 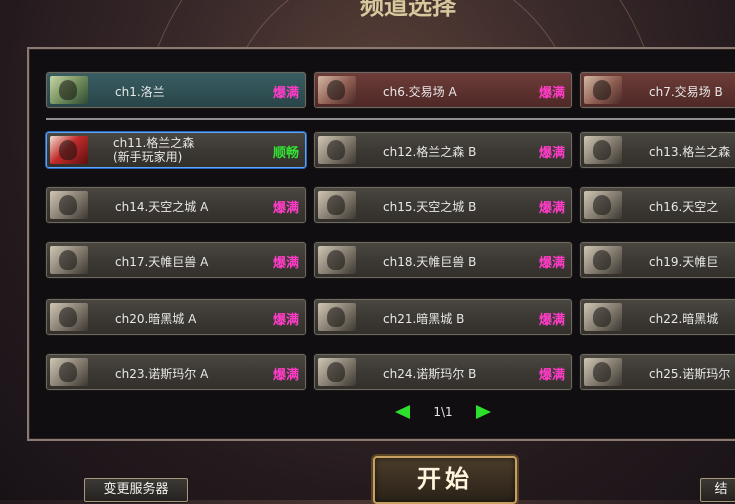 I want to click on channel-name: ch23.诺斯玛尔 A, so click(x=162, y=374).